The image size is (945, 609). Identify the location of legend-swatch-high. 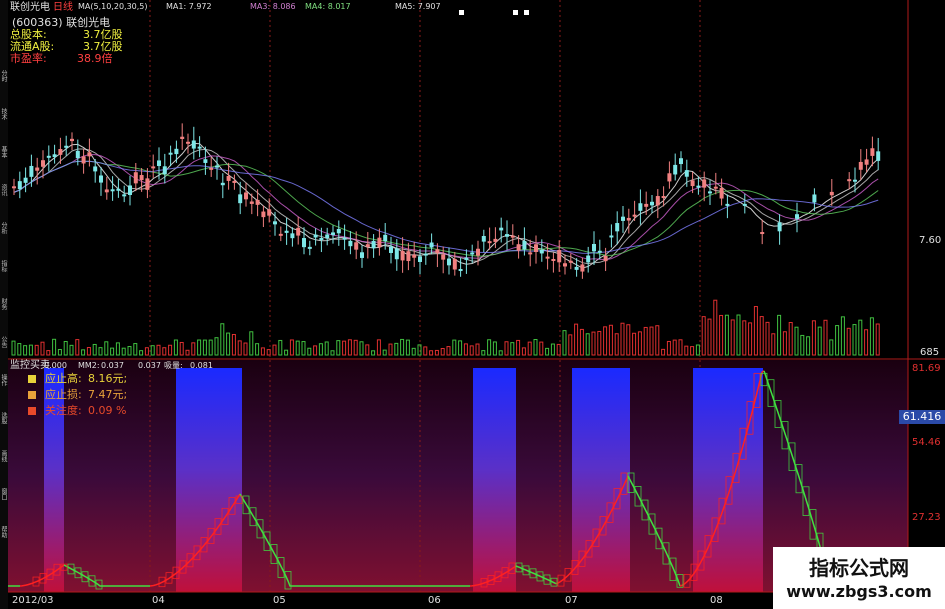
(32, 379).